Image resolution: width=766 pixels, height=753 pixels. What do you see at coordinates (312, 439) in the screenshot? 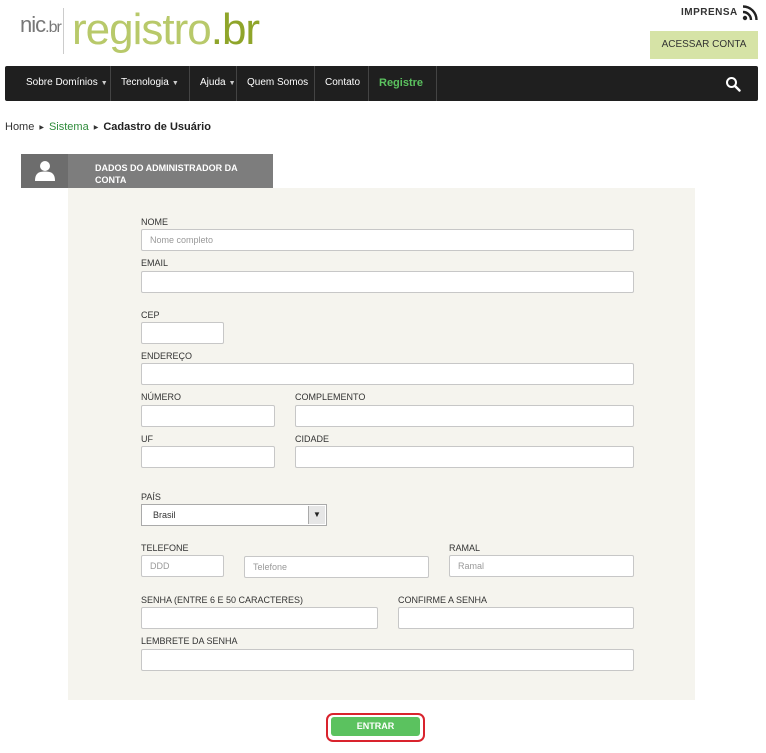
I see `cidade-label: CIDADE` at bounding box center [312, 439].